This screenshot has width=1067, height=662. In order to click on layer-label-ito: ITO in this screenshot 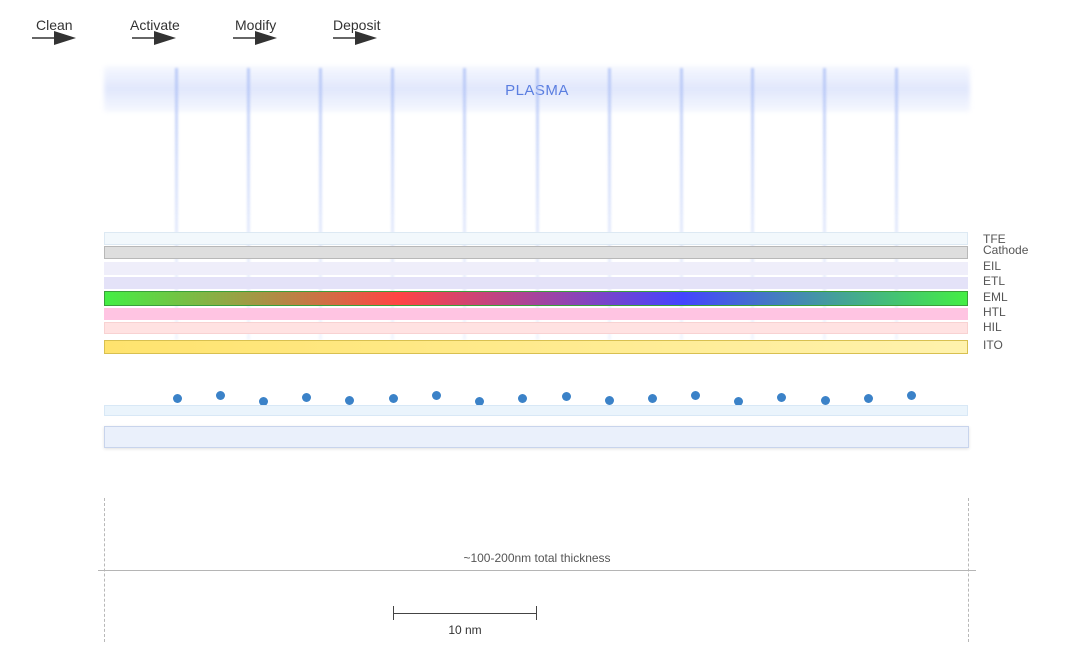, I will do `click(993, 345)`.